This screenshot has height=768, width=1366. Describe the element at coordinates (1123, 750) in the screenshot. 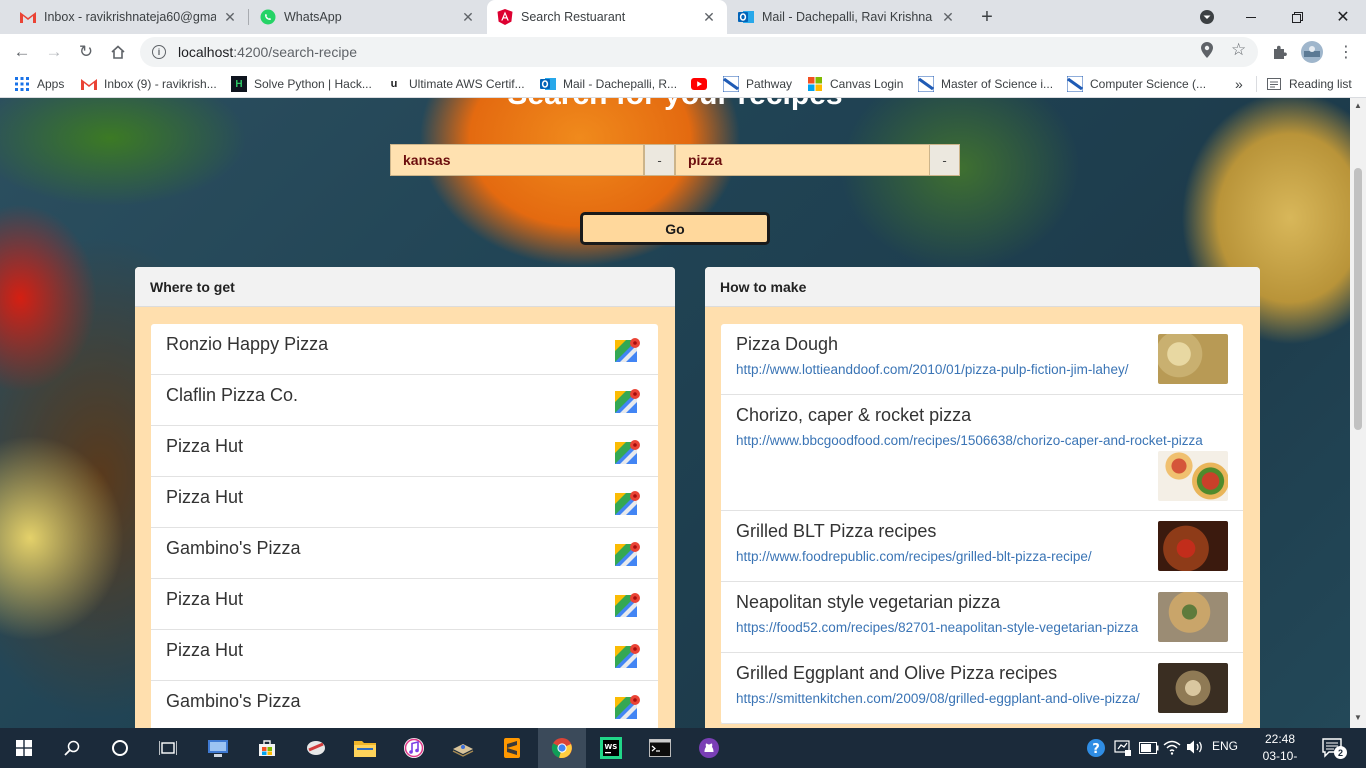

I see `task-manager-tray-icon` at that location.